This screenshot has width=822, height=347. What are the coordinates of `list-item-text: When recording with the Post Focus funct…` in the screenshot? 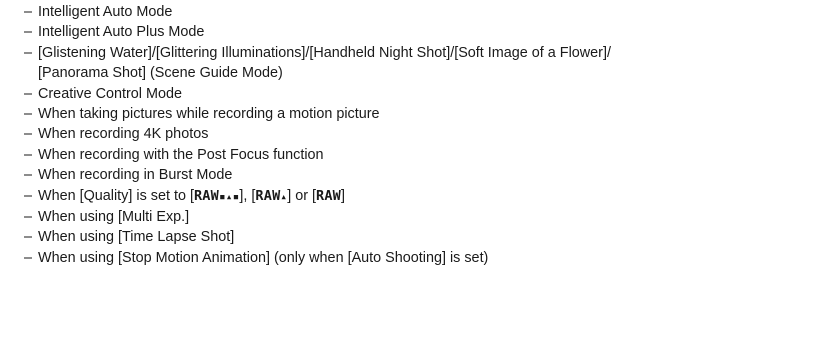 It's located at (181, 154).